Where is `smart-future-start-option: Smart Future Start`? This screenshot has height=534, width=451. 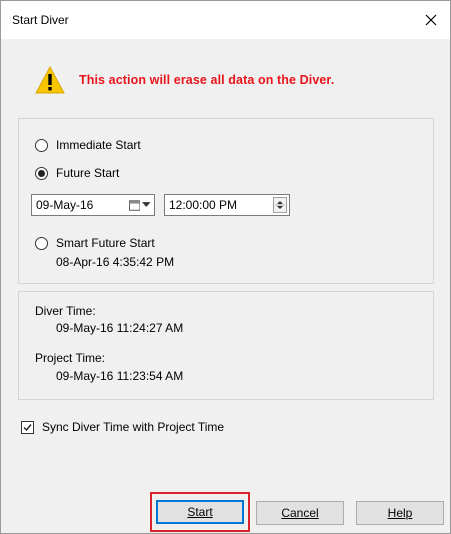 smart-future-start-option: Smart Future Start is located at coordinates (95, 243).